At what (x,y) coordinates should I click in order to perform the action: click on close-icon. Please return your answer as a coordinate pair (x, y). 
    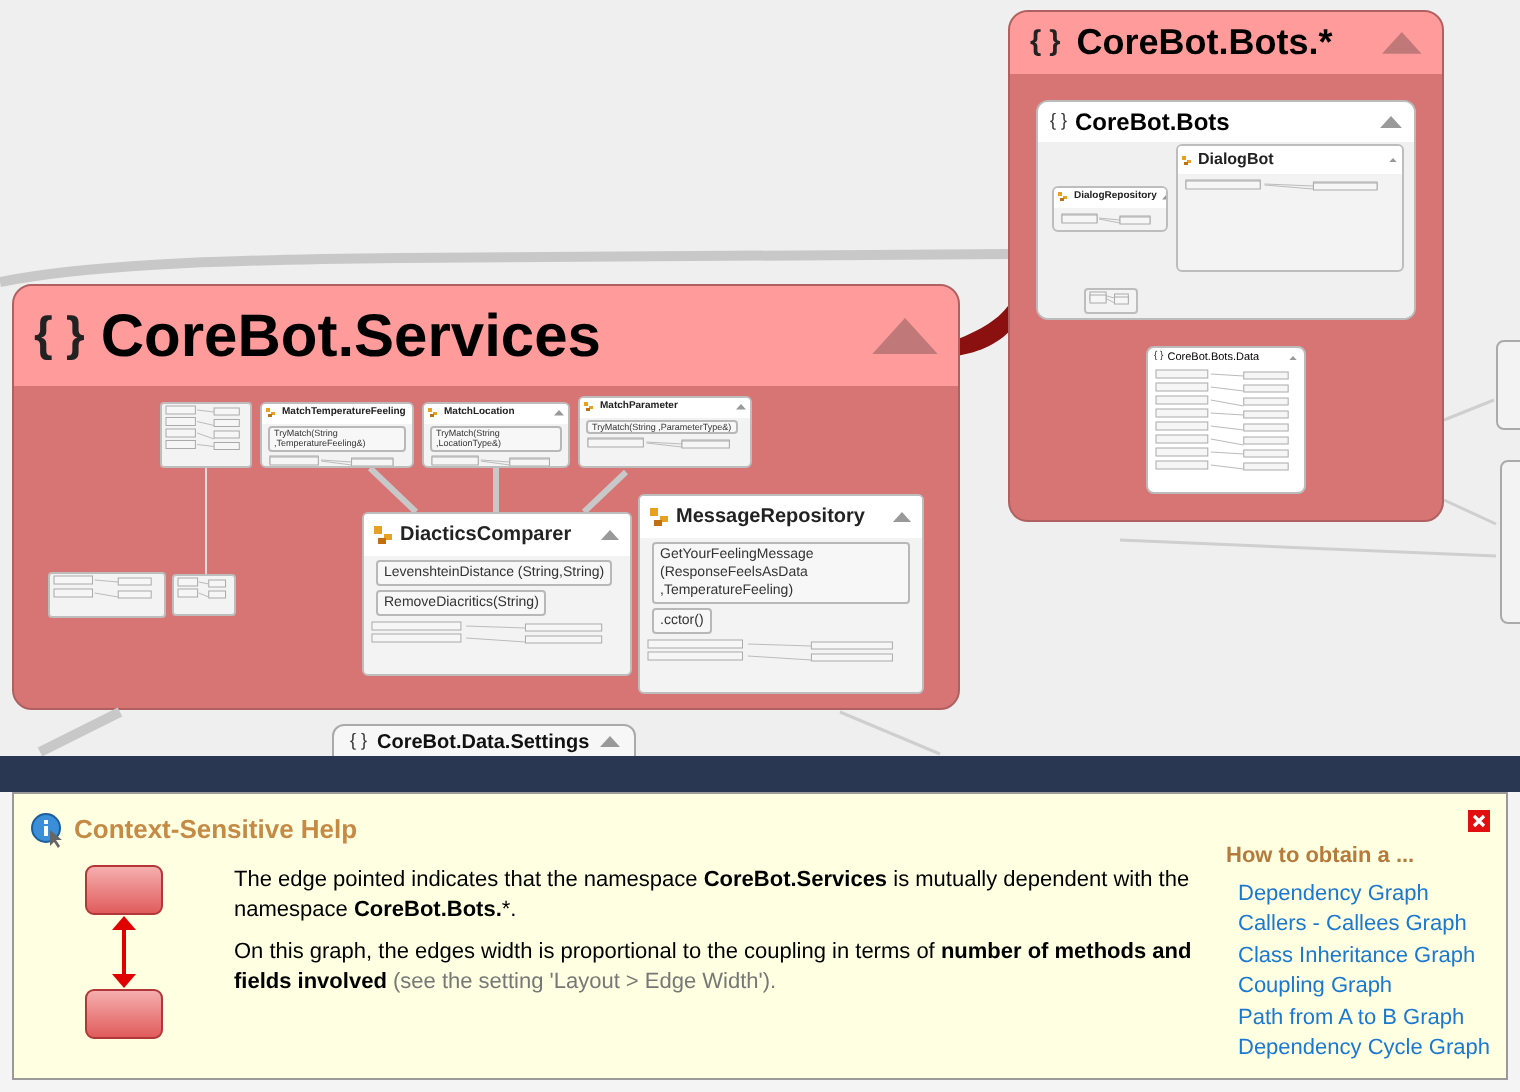
    Looking at the image, I should click on (1479, 821).